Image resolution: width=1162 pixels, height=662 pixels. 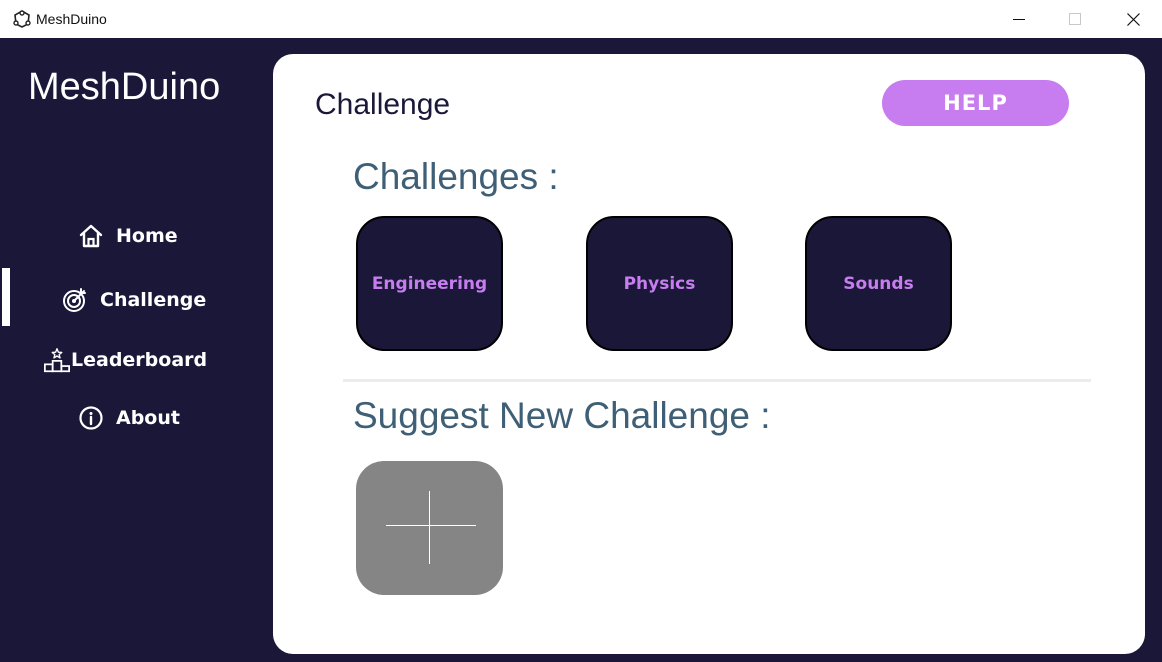 I want to click on podium-icon, so click(x=57, y=360).